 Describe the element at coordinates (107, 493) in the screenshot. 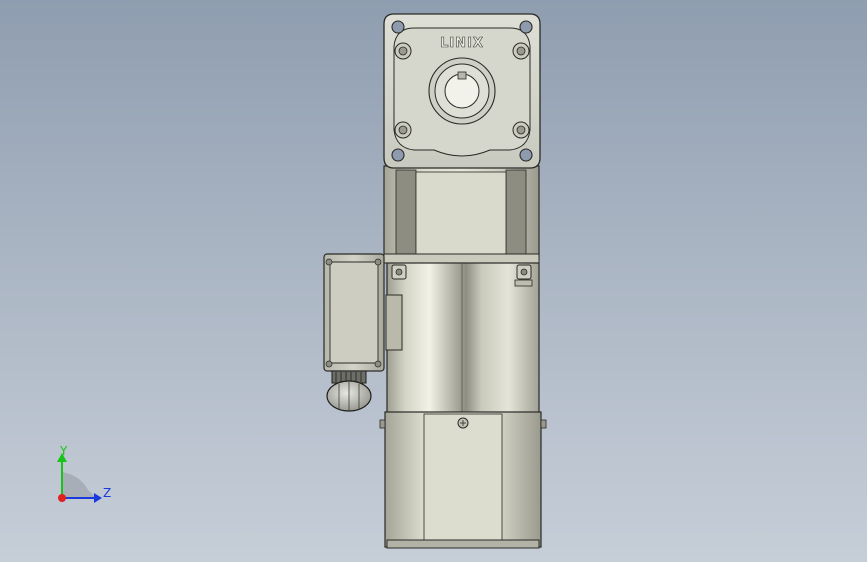

I see `z-axis-label: Z` at that location.